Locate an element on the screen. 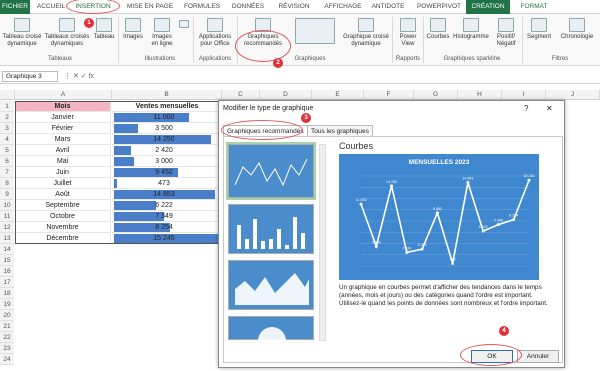 Image resolution: width=600 pixels, height=371 pixels. preview-data-label: 7 349 is located at coordinates (498, 221).